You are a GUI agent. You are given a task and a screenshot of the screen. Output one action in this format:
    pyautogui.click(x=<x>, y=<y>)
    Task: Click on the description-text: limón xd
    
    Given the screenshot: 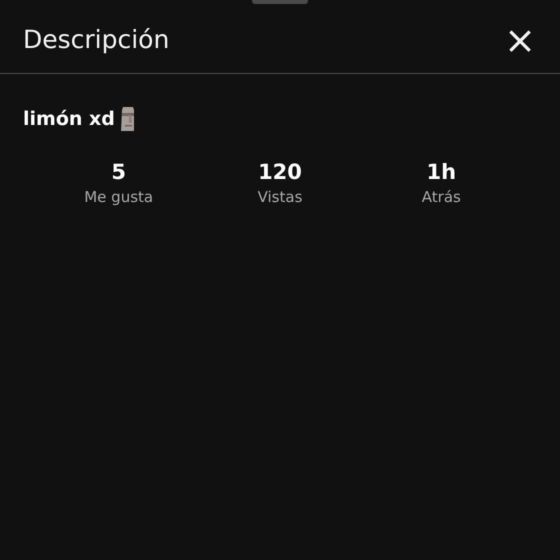 What is the action you would take?
    pyautogui.click(x=69, y=119)
    